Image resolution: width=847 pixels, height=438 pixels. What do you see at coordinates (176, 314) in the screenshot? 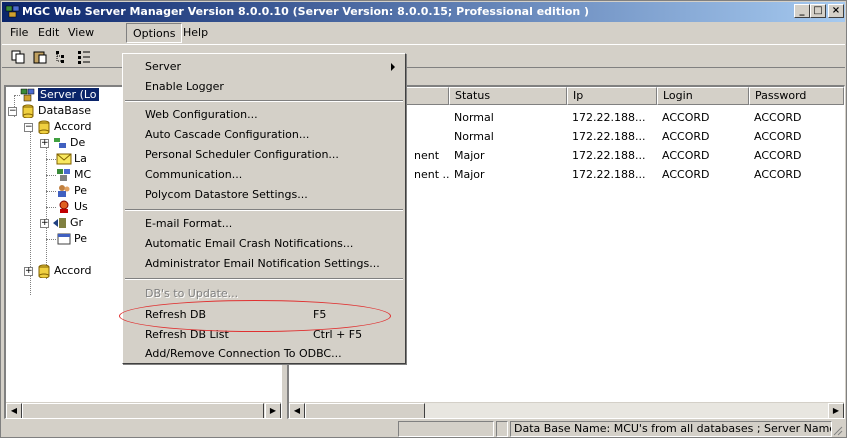
I see `menu-item-label: Refresh DB` at bounding box center [176, 314].